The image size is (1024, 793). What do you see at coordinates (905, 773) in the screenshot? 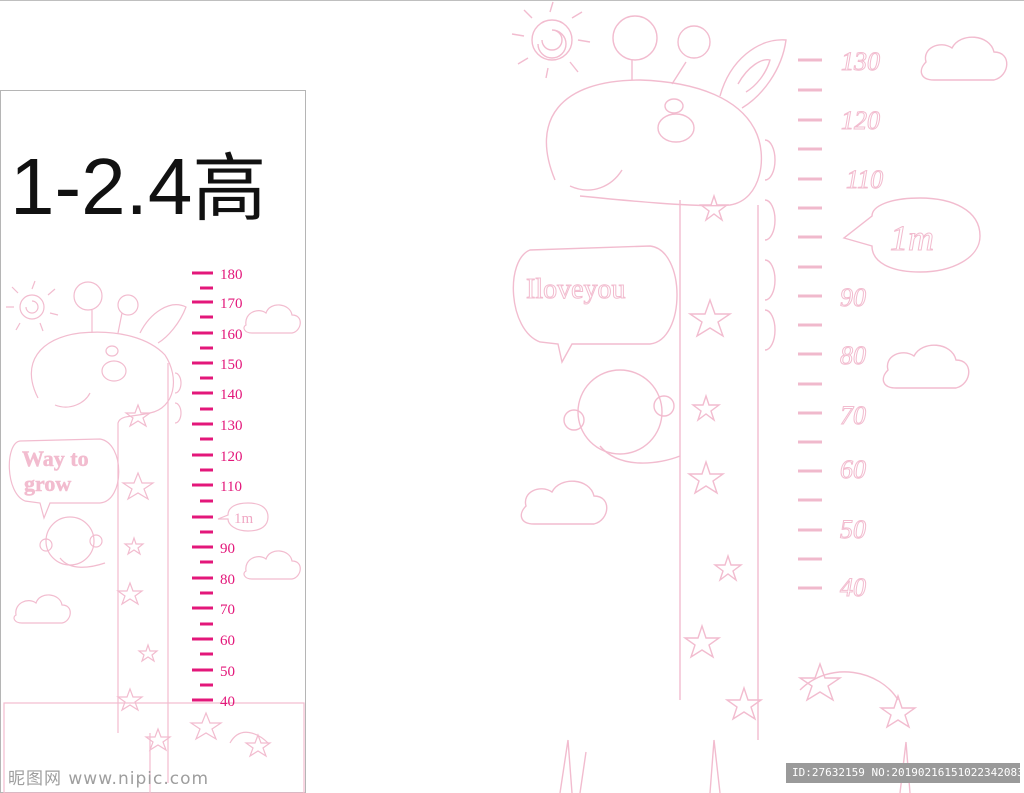
I see `watermark-right: ID:27632159 NO:20190216151022342083` at bounding box center [905, 773].